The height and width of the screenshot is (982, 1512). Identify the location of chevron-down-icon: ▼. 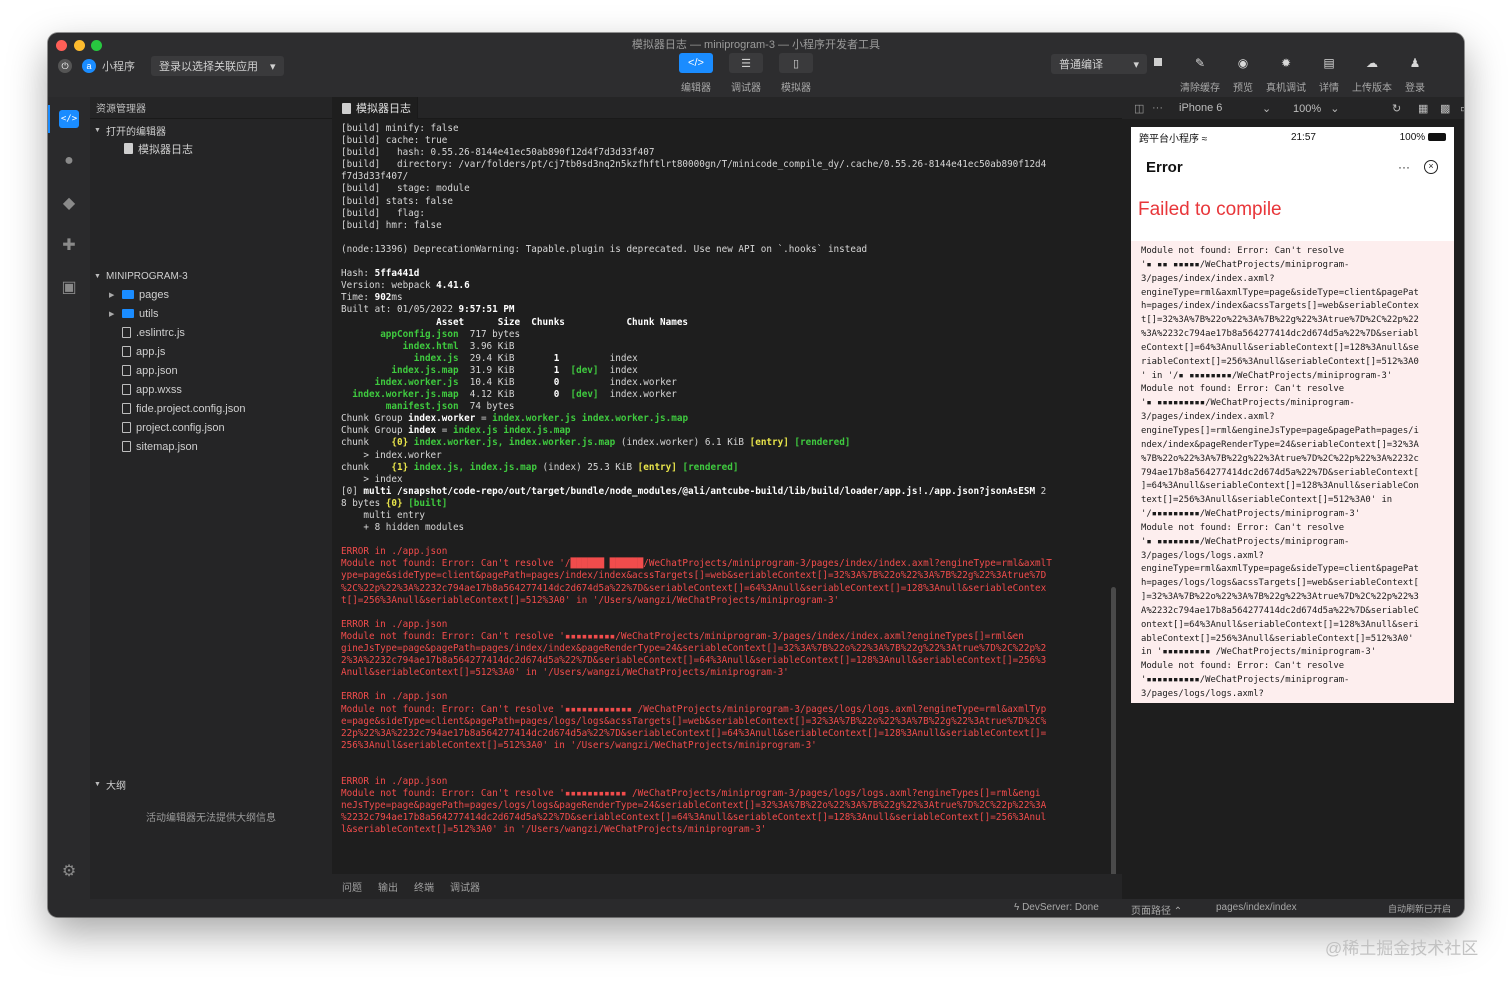
(97, 130).